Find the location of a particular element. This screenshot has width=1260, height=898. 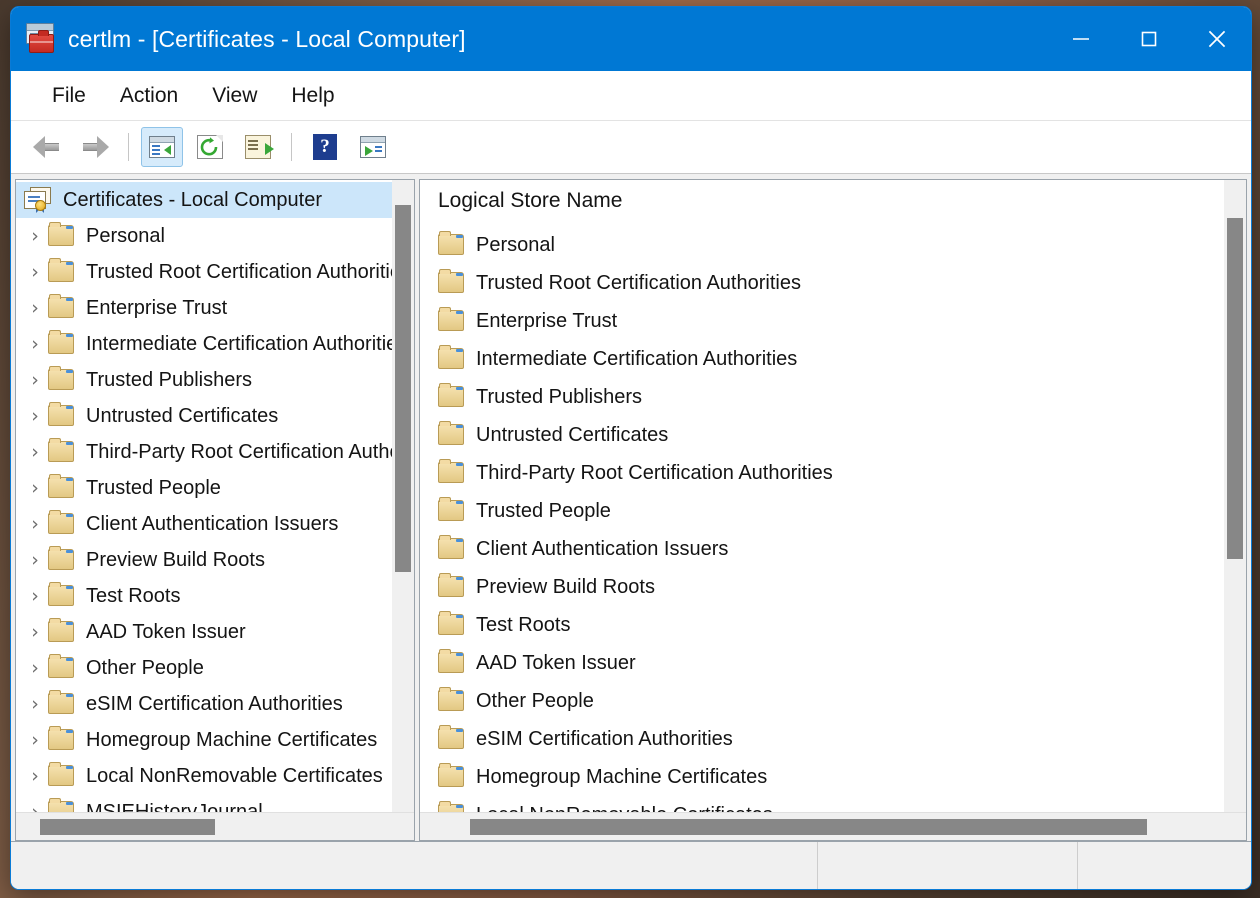

close-button is located at coordinates (1217, 39).